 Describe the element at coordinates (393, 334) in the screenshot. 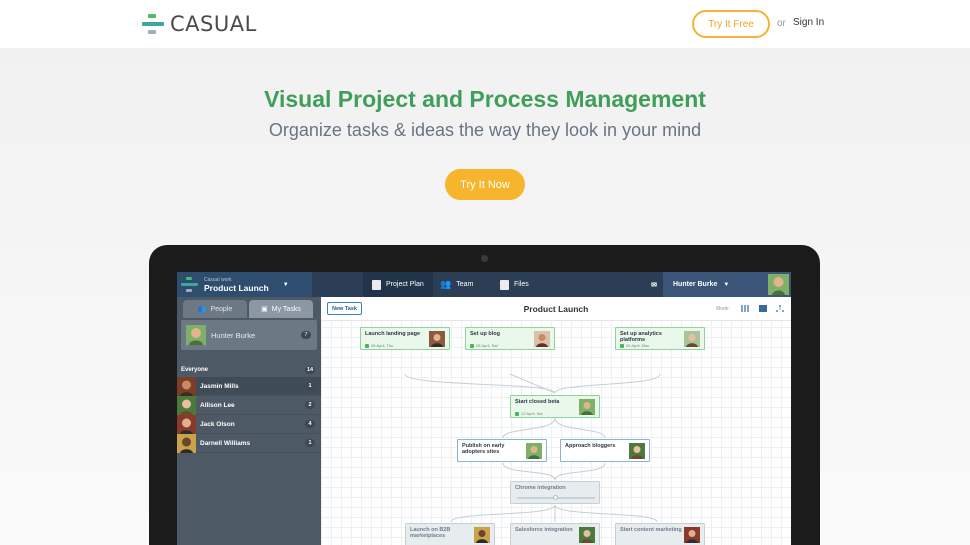

I see `task-title: Launch landing page` at that location.